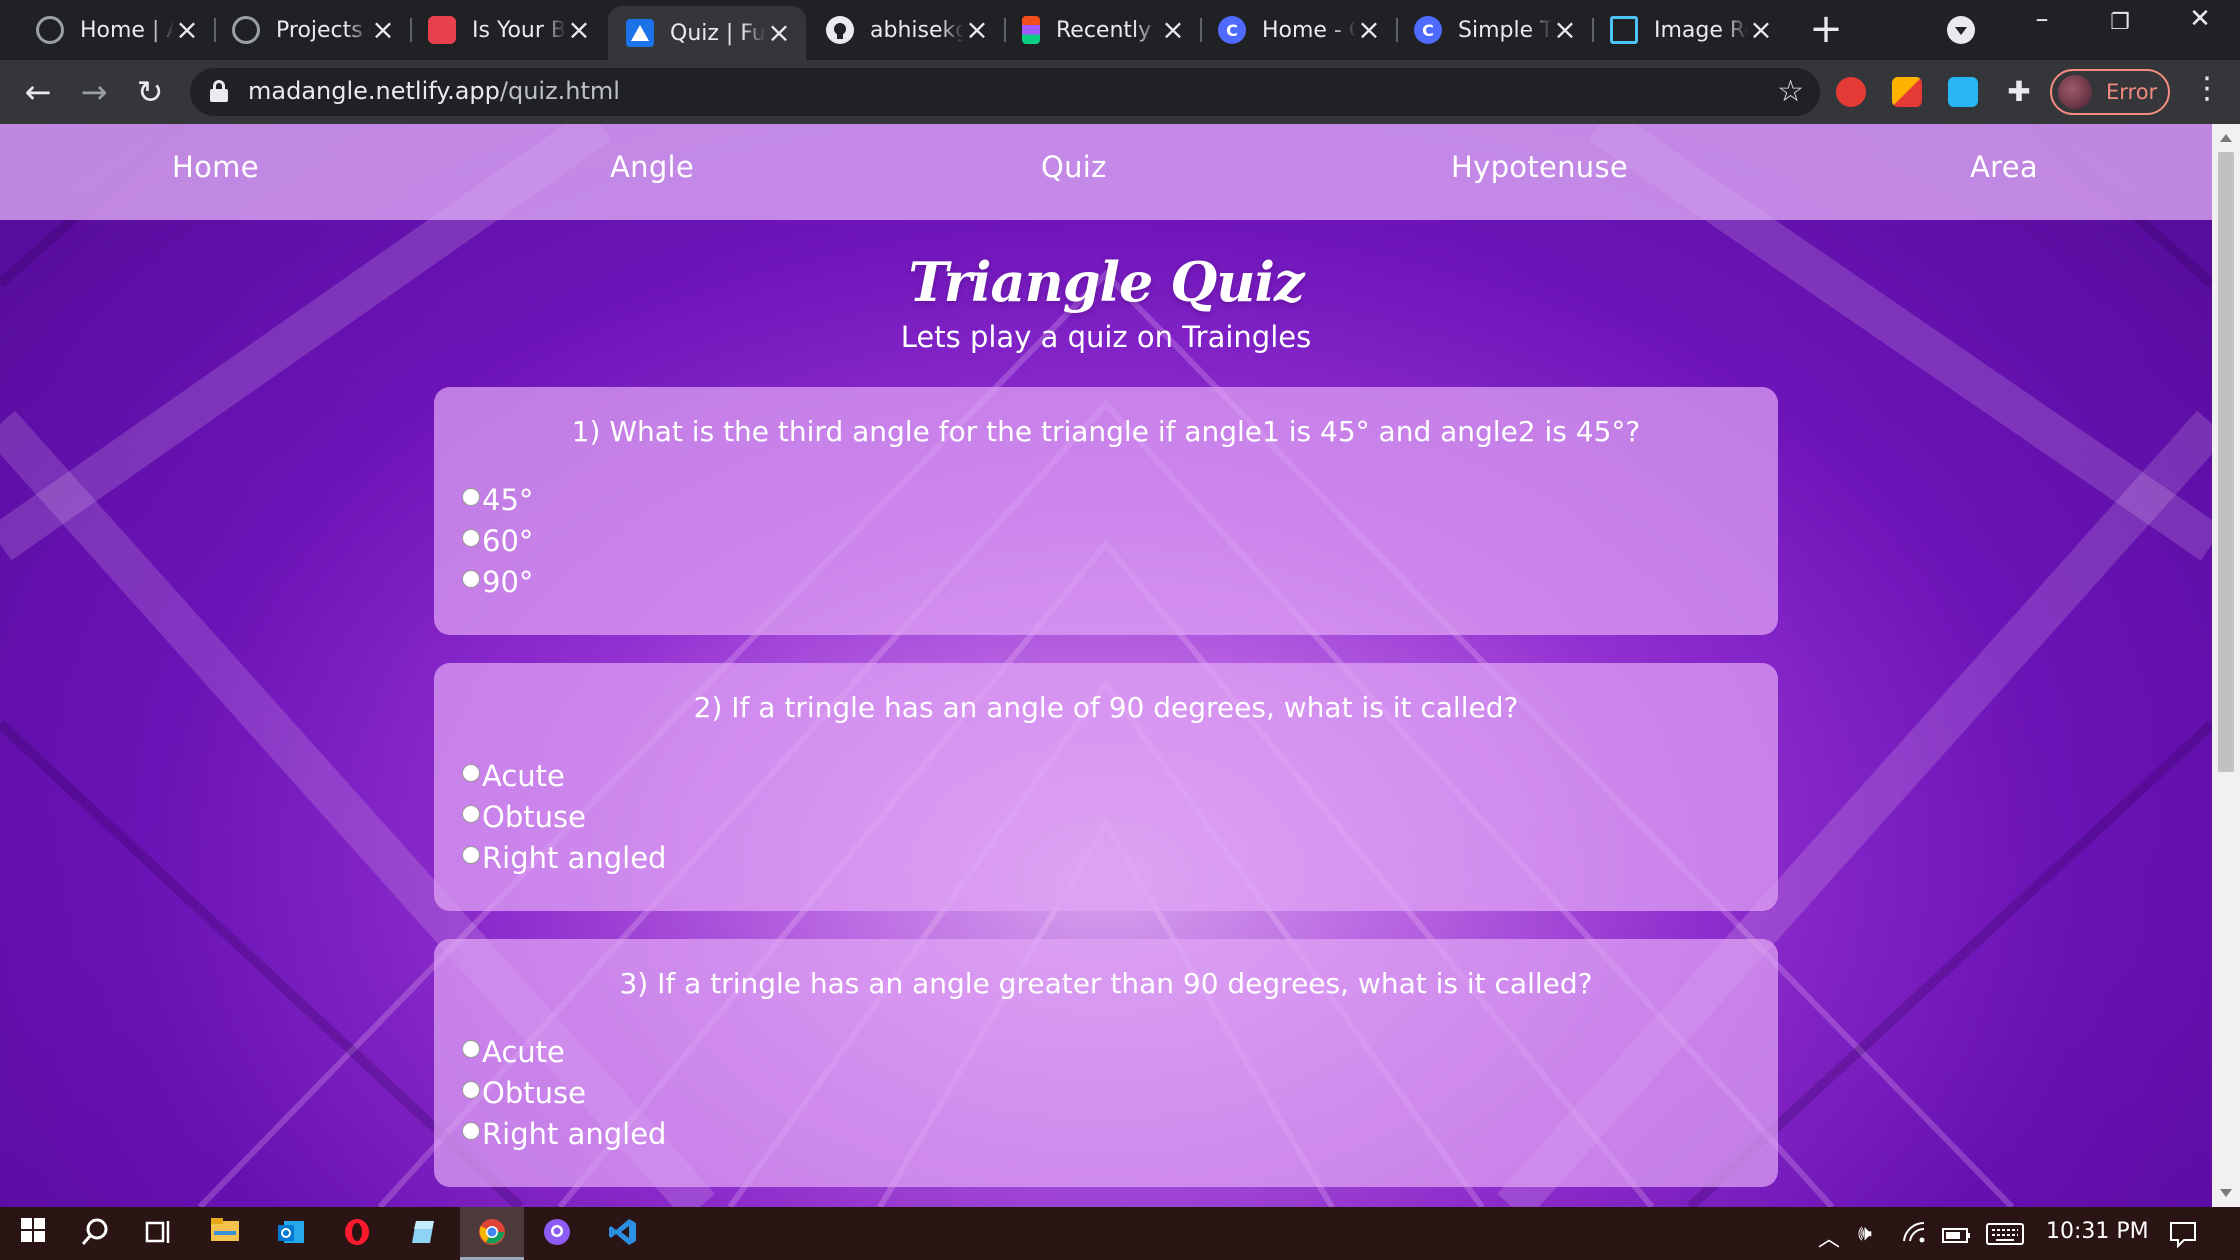  Describe the element at coordinates (423, 1234) in the screenshot. I see `notepad-icon` at that location.